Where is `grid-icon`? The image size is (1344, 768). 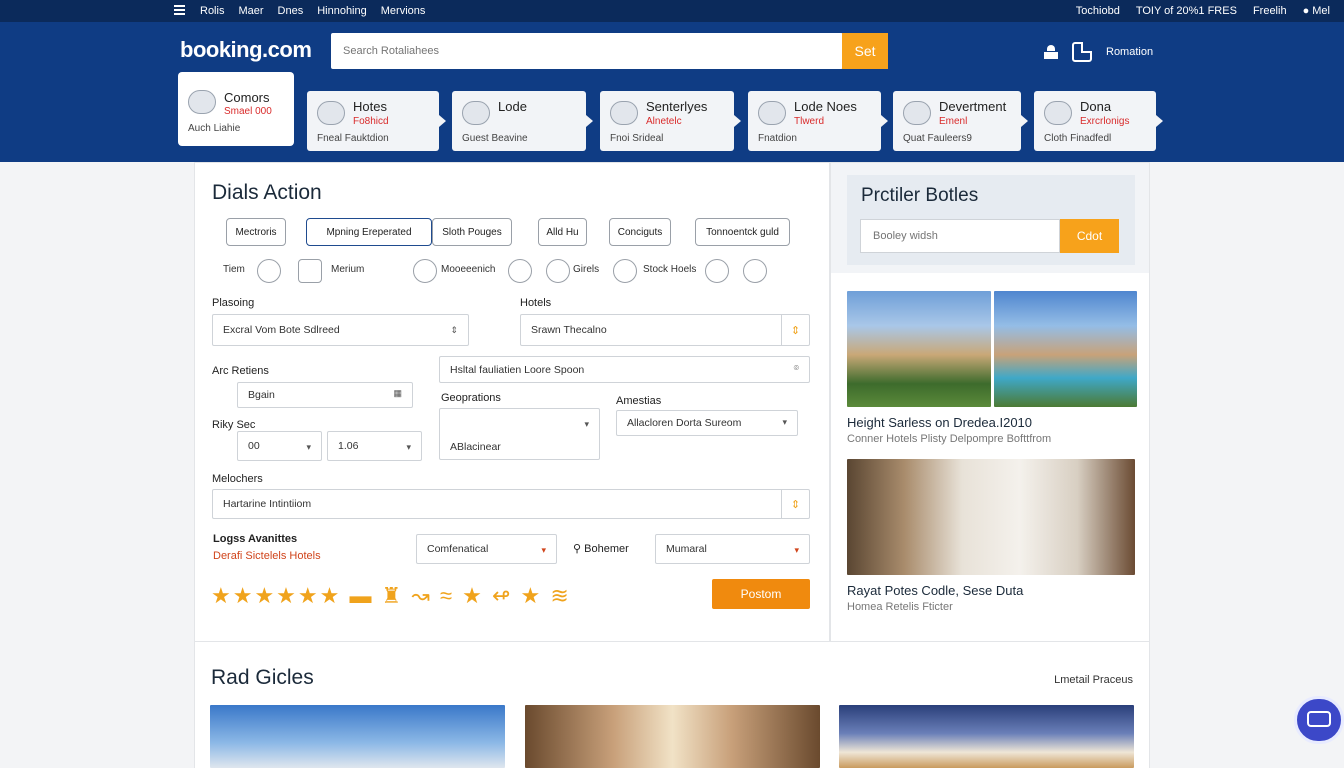
grid-icon is located at coordinates (310, 271).